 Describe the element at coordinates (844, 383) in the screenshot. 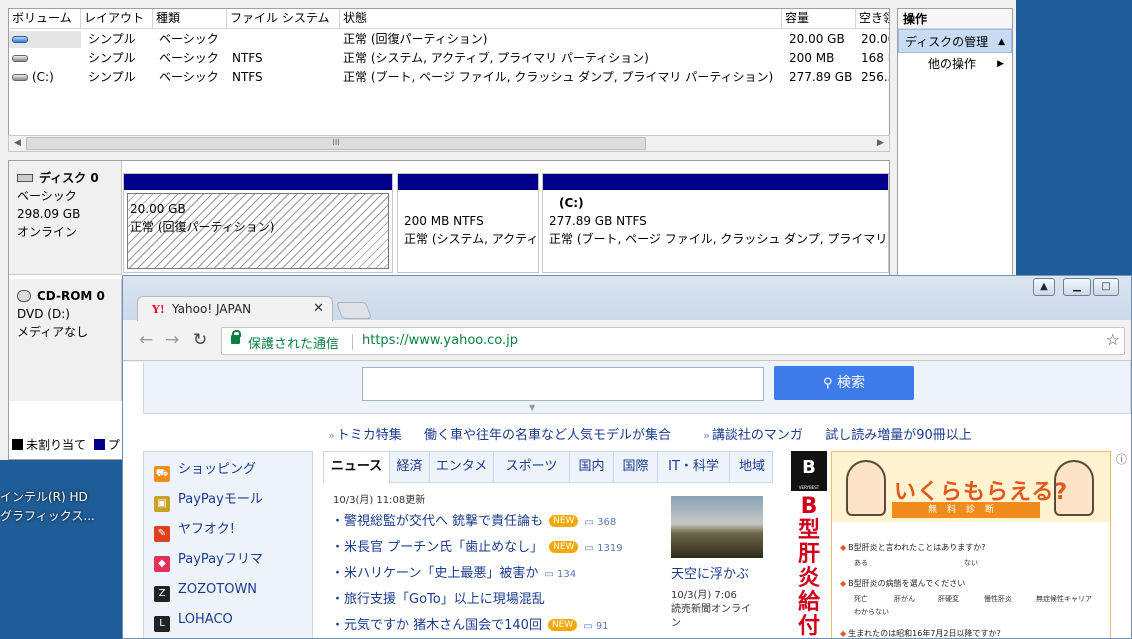

I see `search-button: ⚲ 検索` at that location.